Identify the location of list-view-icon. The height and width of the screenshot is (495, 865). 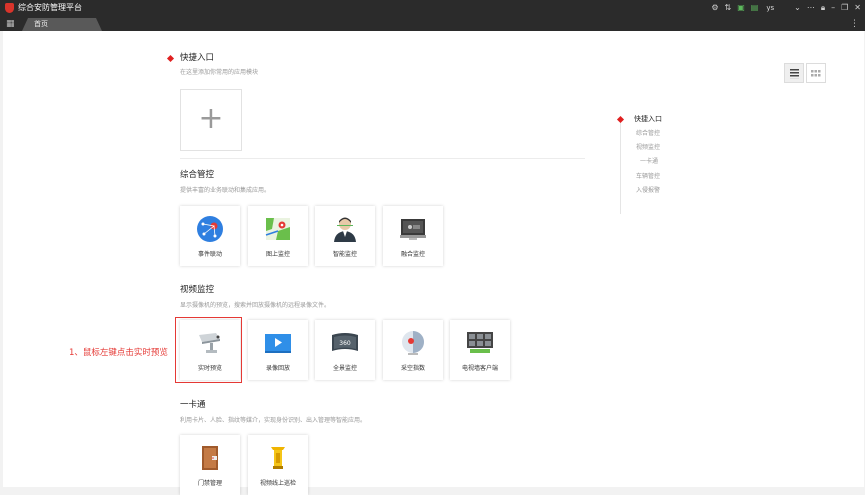
(794, 73).